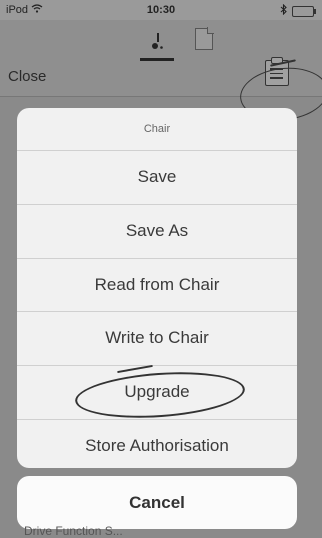  Describe the element at coordinates (157, 232) in the screenshot. I see `save-as-button: Save As` at that location.